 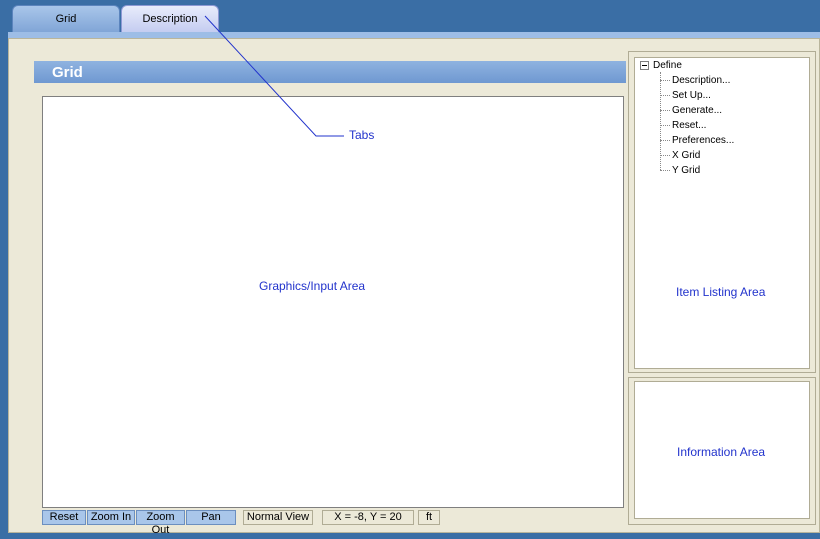 I want to click on zoom-in-button: Zoom In, so click(x=111, y=517).